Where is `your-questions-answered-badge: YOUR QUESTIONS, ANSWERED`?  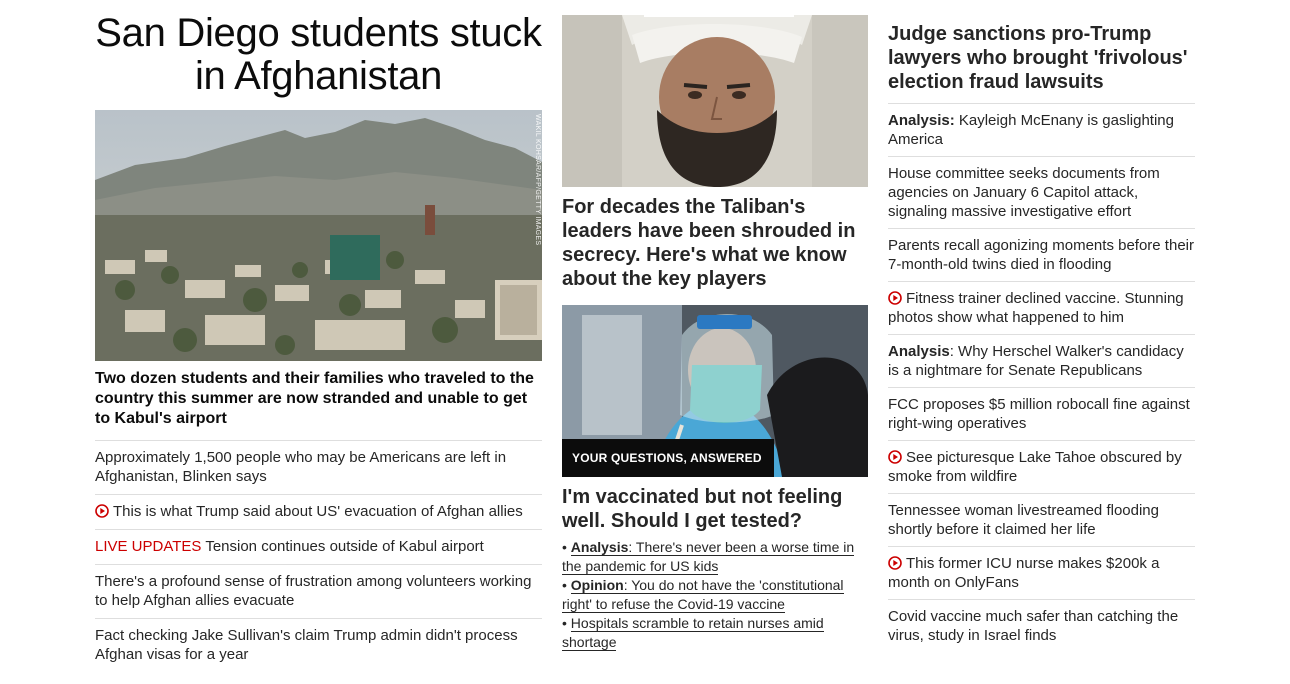
your-questions-answered-badge: YOUR QUESTIONS, ANSWERED is located at coordinates (668, 458).